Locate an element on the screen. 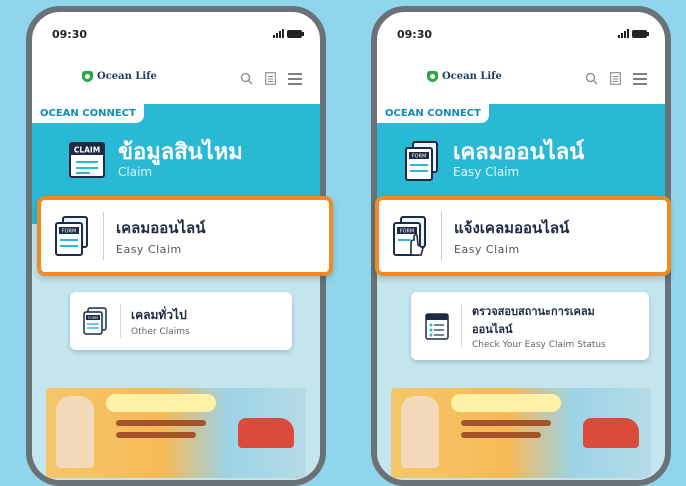  card-title: แจ้งเคลมออนไลน์ is located at coordinates (512, 228).